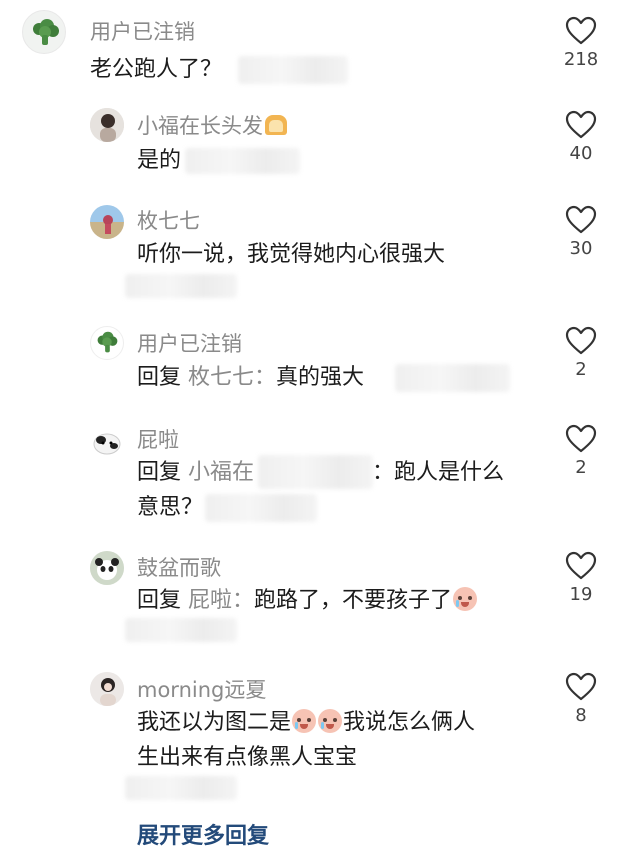 The image size is (641, 850). What do you see at coordinates (581, 594) in the screenshot?
I see `like-count: 19` at bounding box center [581, 594].